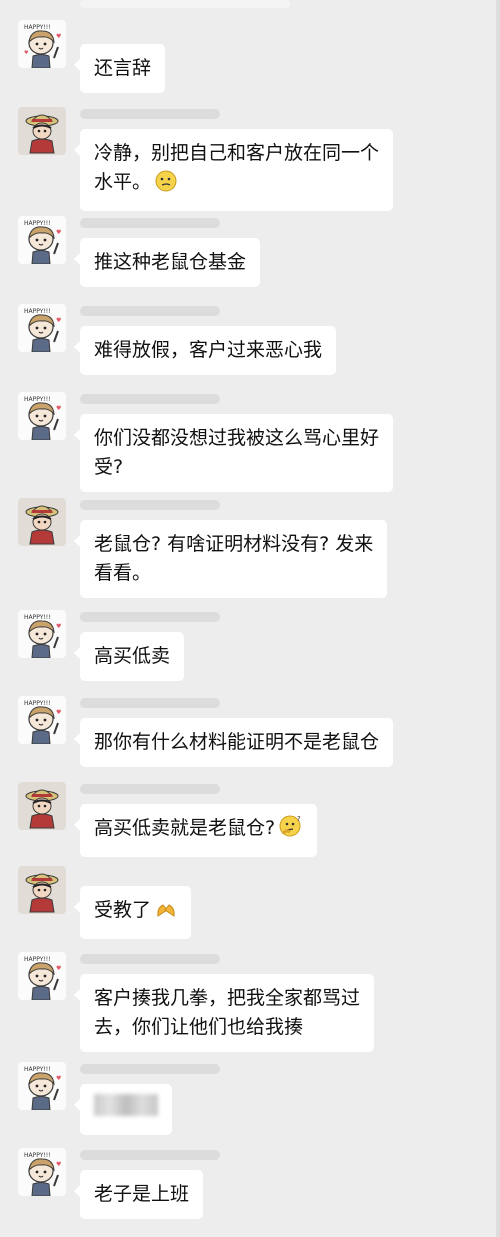 This screenshot has height=1237, width=500. What do you see at coordinates (224, 1013) in the screenshot?
I see `message-bubble: 客户揍我几拳，把我全家都骂过 去，你们让他们也给我揍` at bounding box center [224, 1013].